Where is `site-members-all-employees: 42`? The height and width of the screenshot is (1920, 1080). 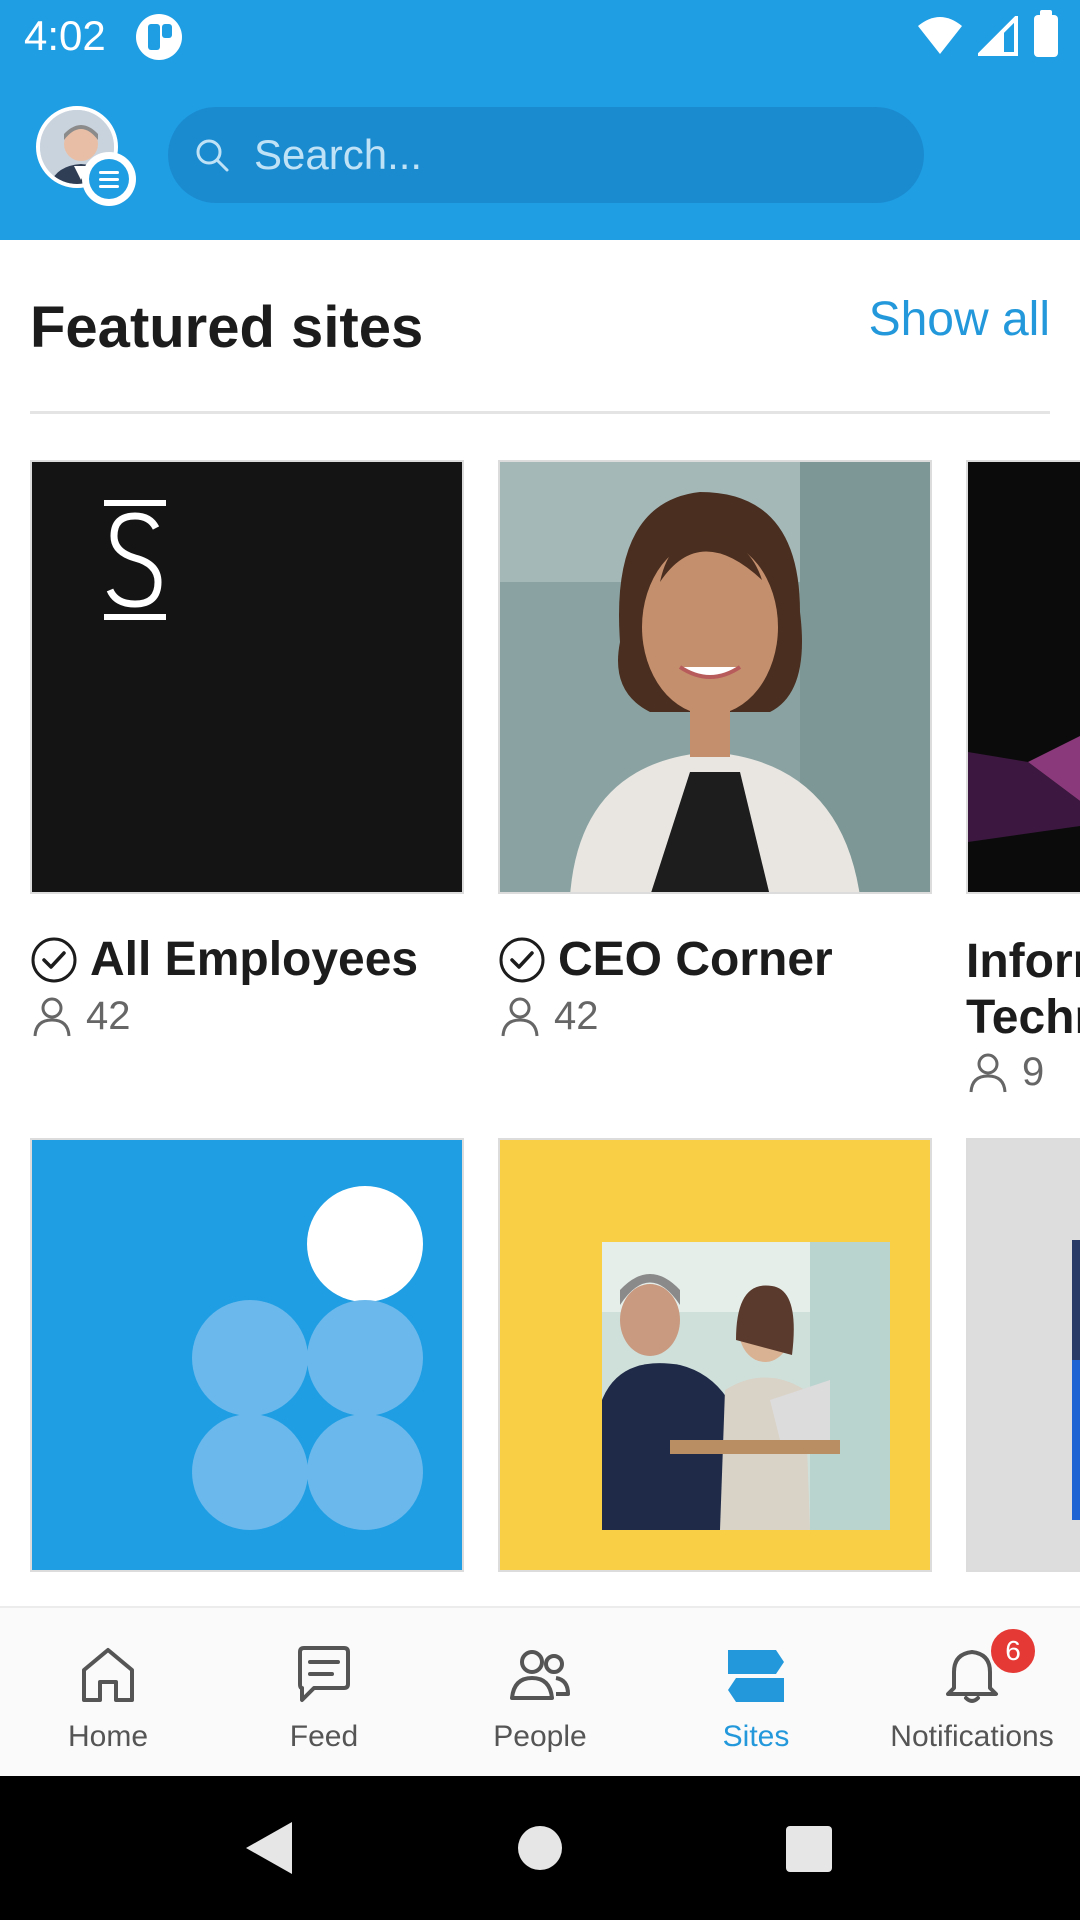 site-members-all-employees: 42 is located at coordinates (81, 1016).